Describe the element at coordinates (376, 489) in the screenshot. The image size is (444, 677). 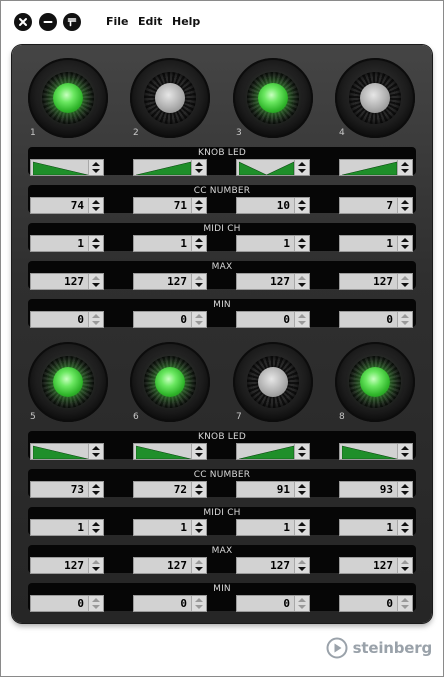
I see `cc-number-field: 93` at that location.